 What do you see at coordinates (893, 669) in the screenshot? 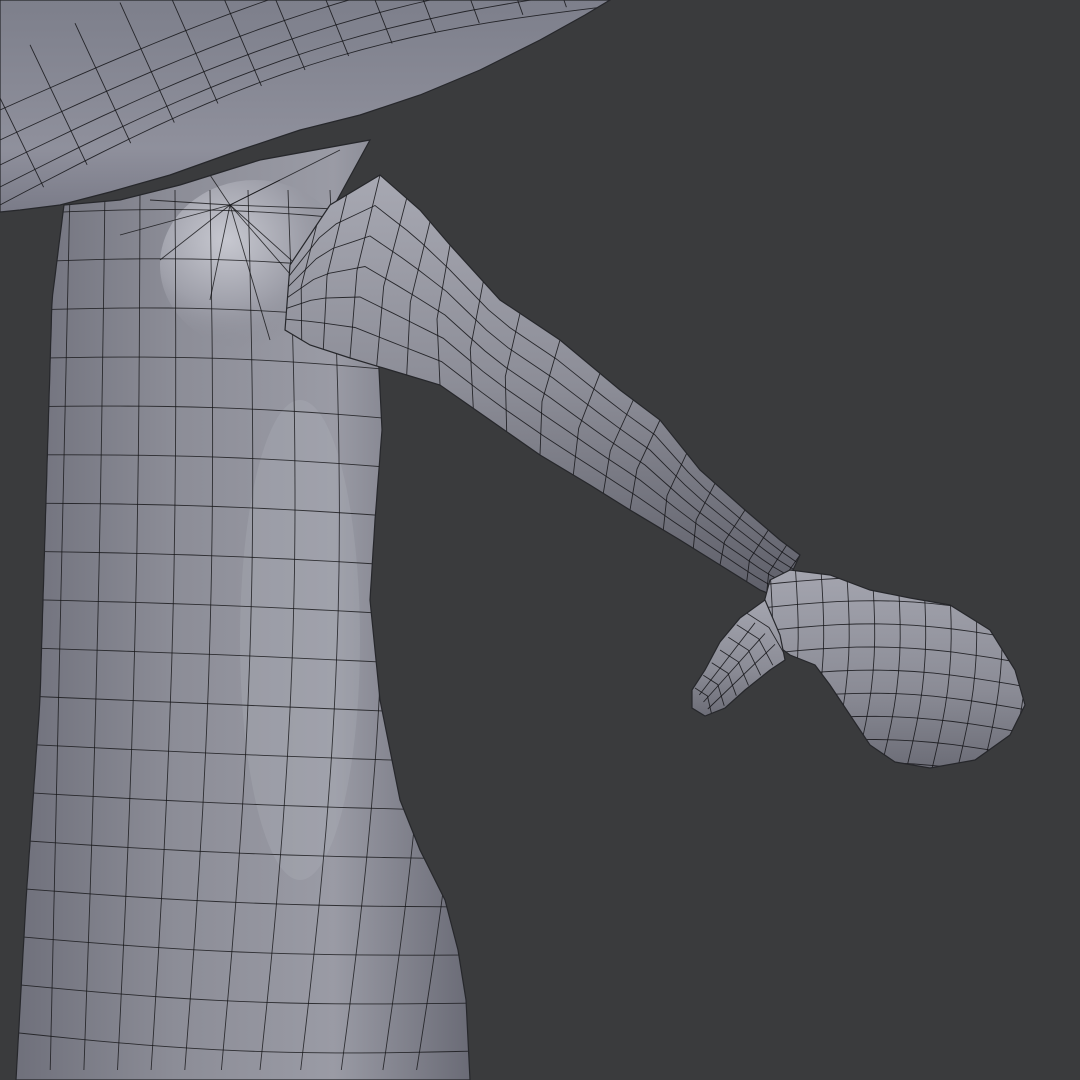
I see `hand-surface` at bounding box center [893, 669].